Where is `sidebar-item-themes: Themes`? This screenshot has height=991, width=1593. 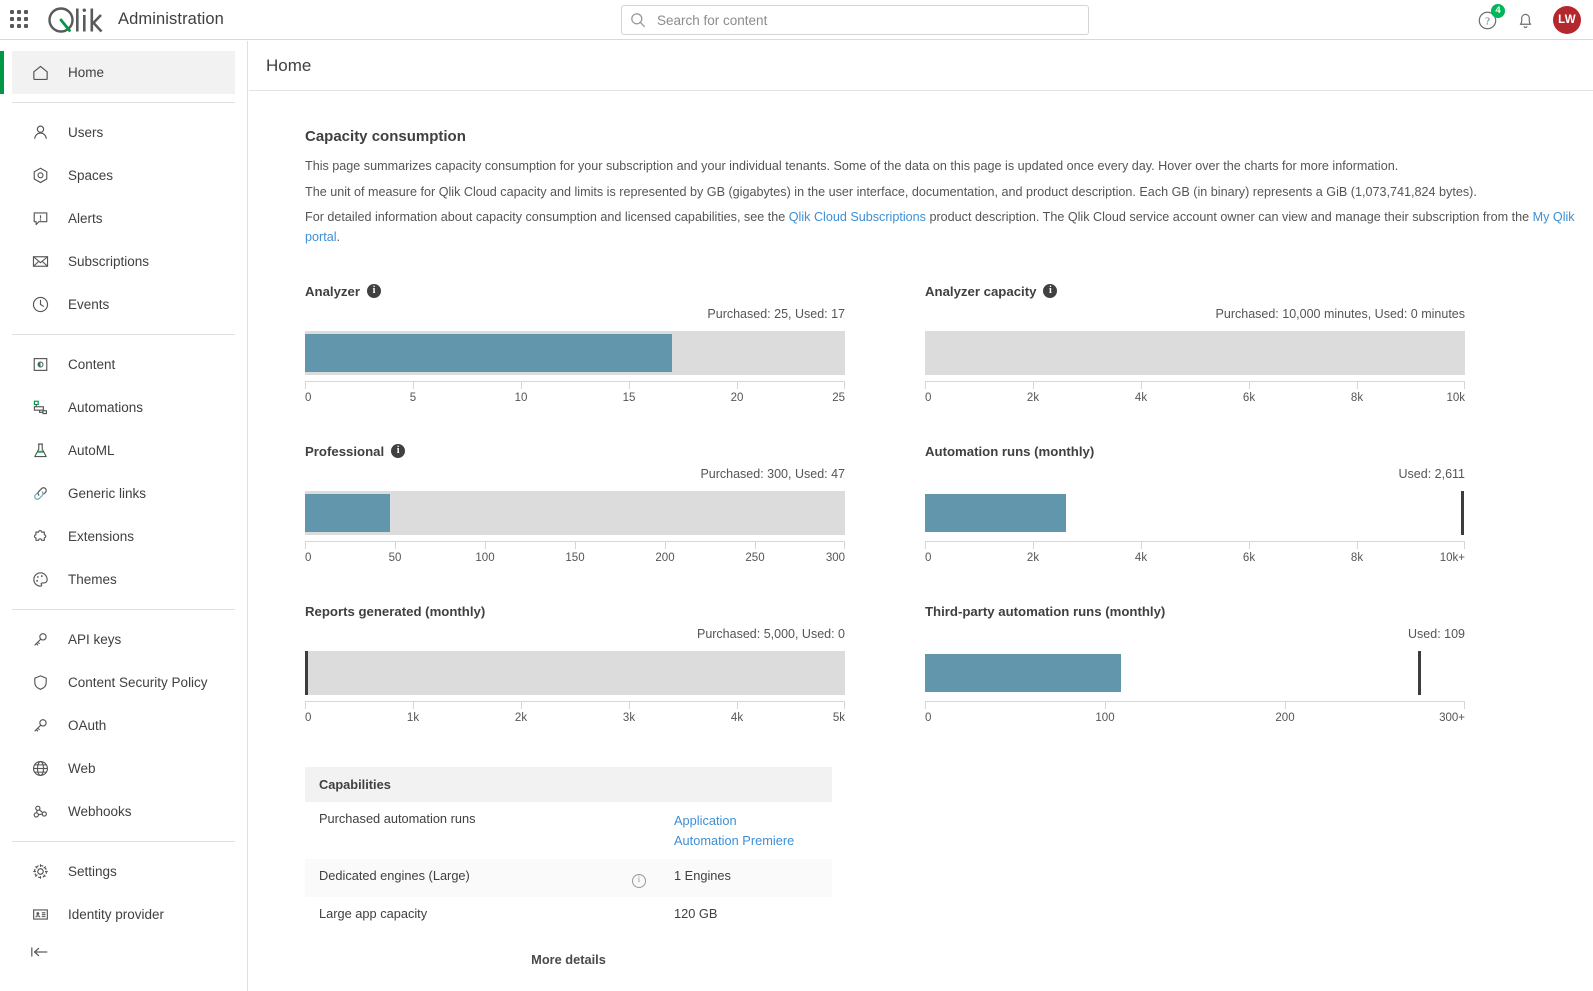
sidebar-item-themes: Themes is located at coordinates (123, 579).